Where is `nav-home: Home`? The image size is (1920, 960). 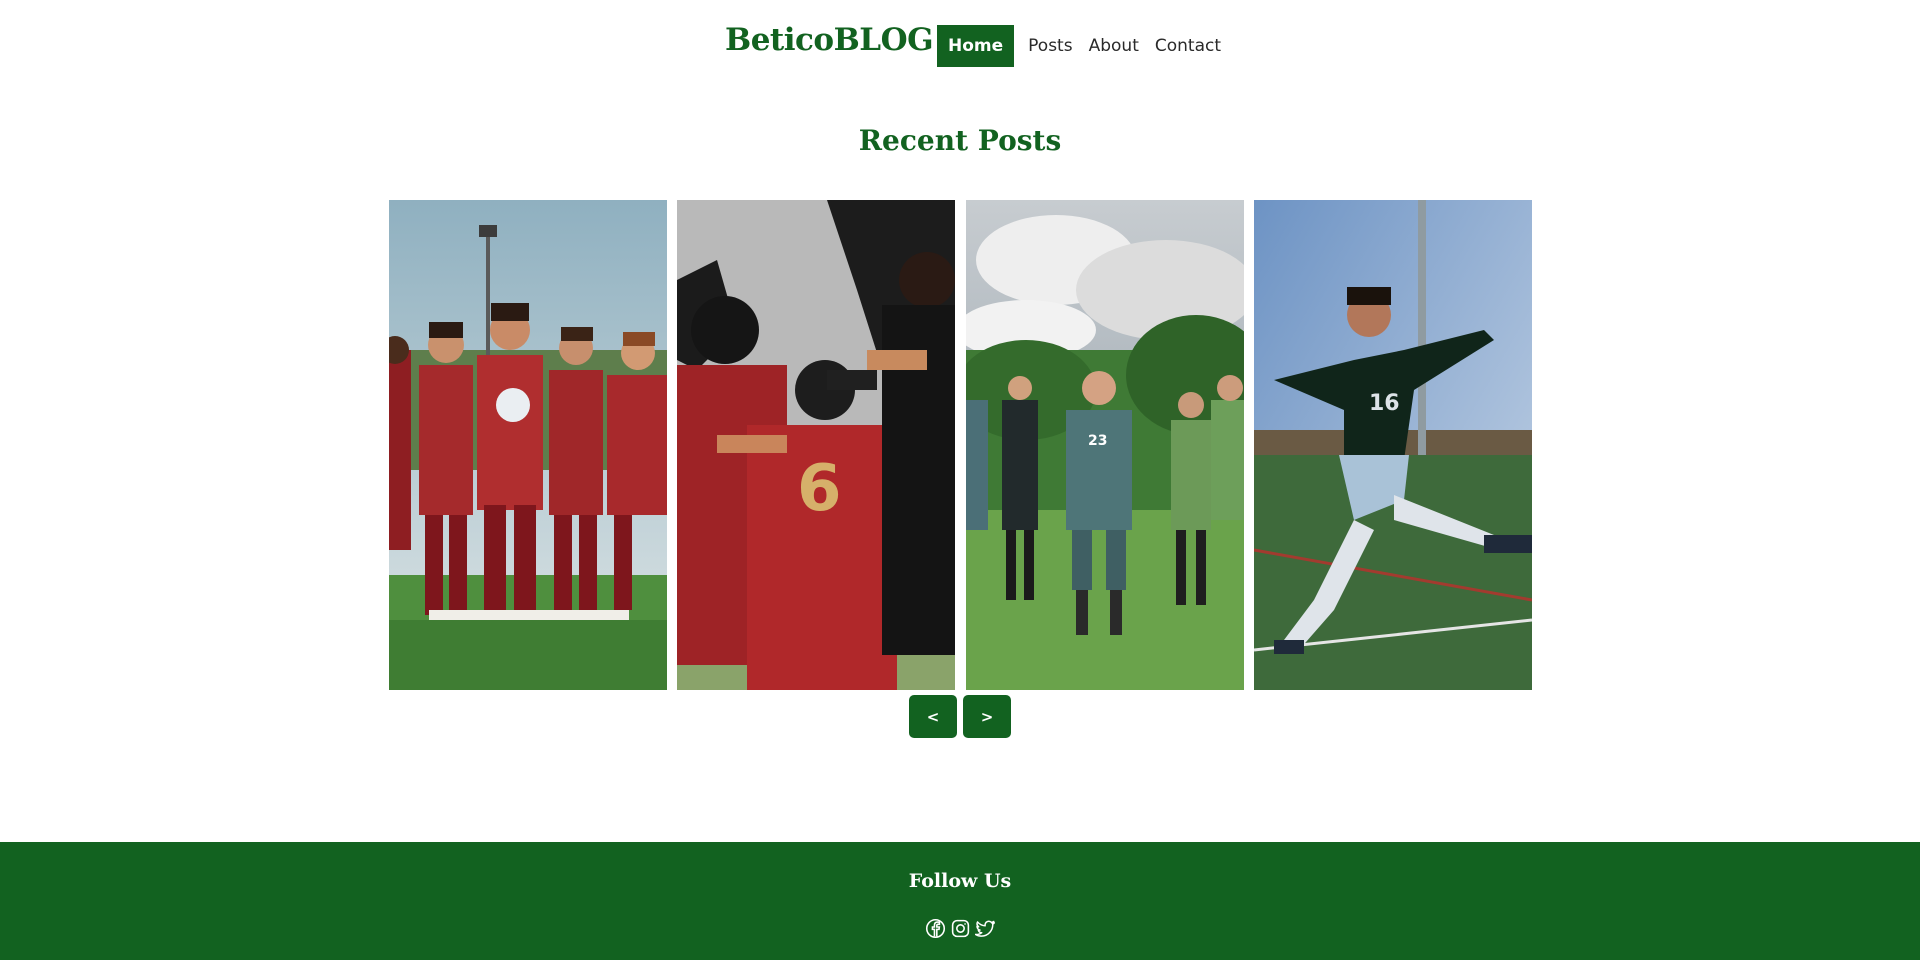 nav-home: Home is located at coordinates (976, 46).